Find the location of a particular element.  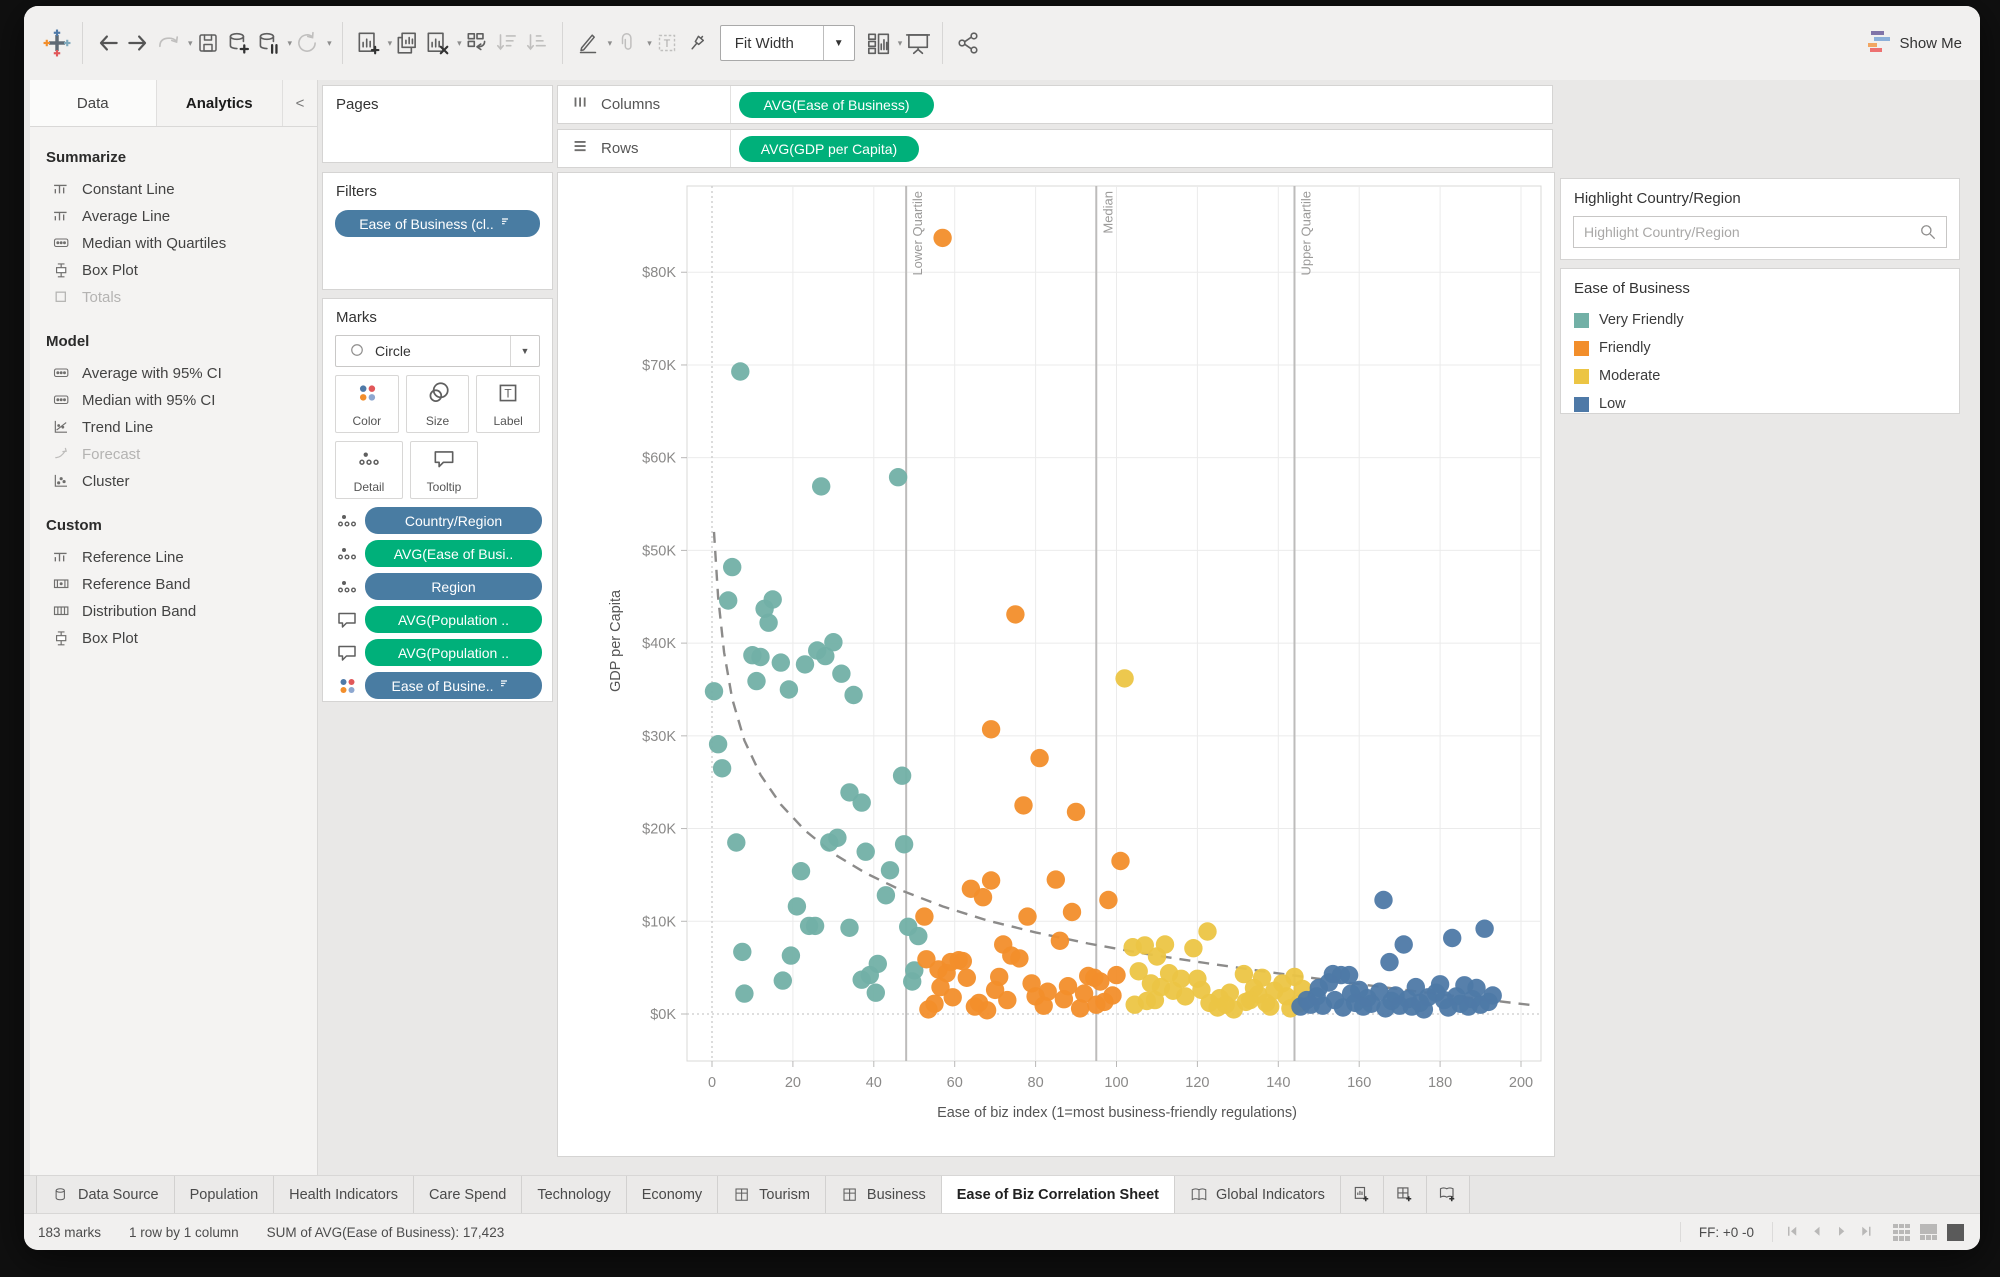

duplicate-sheet-button is located at coordinates (407, 43).